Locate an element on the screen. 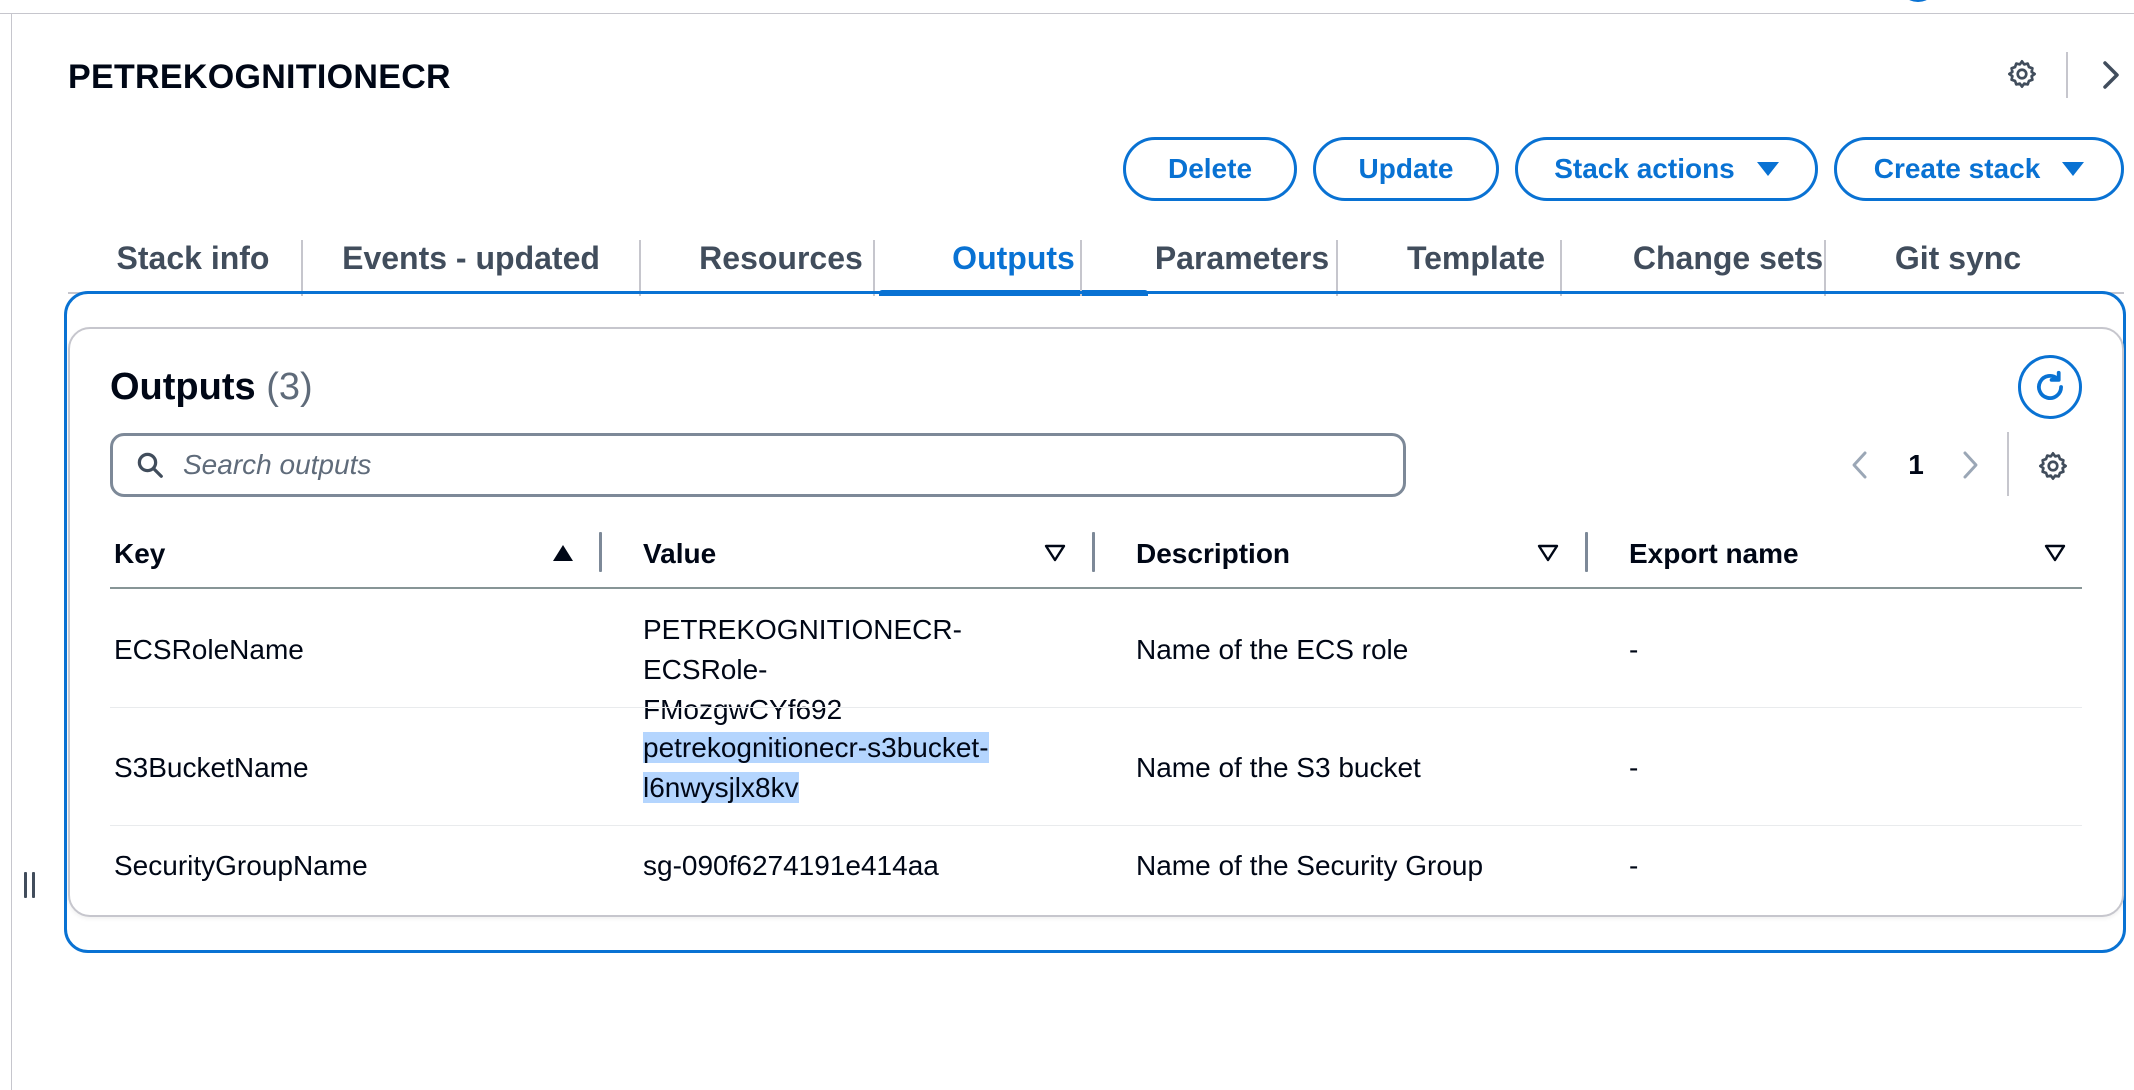 The image size is (2134, 1090). column-header-description: Description is located at coordinates (1213, 554).